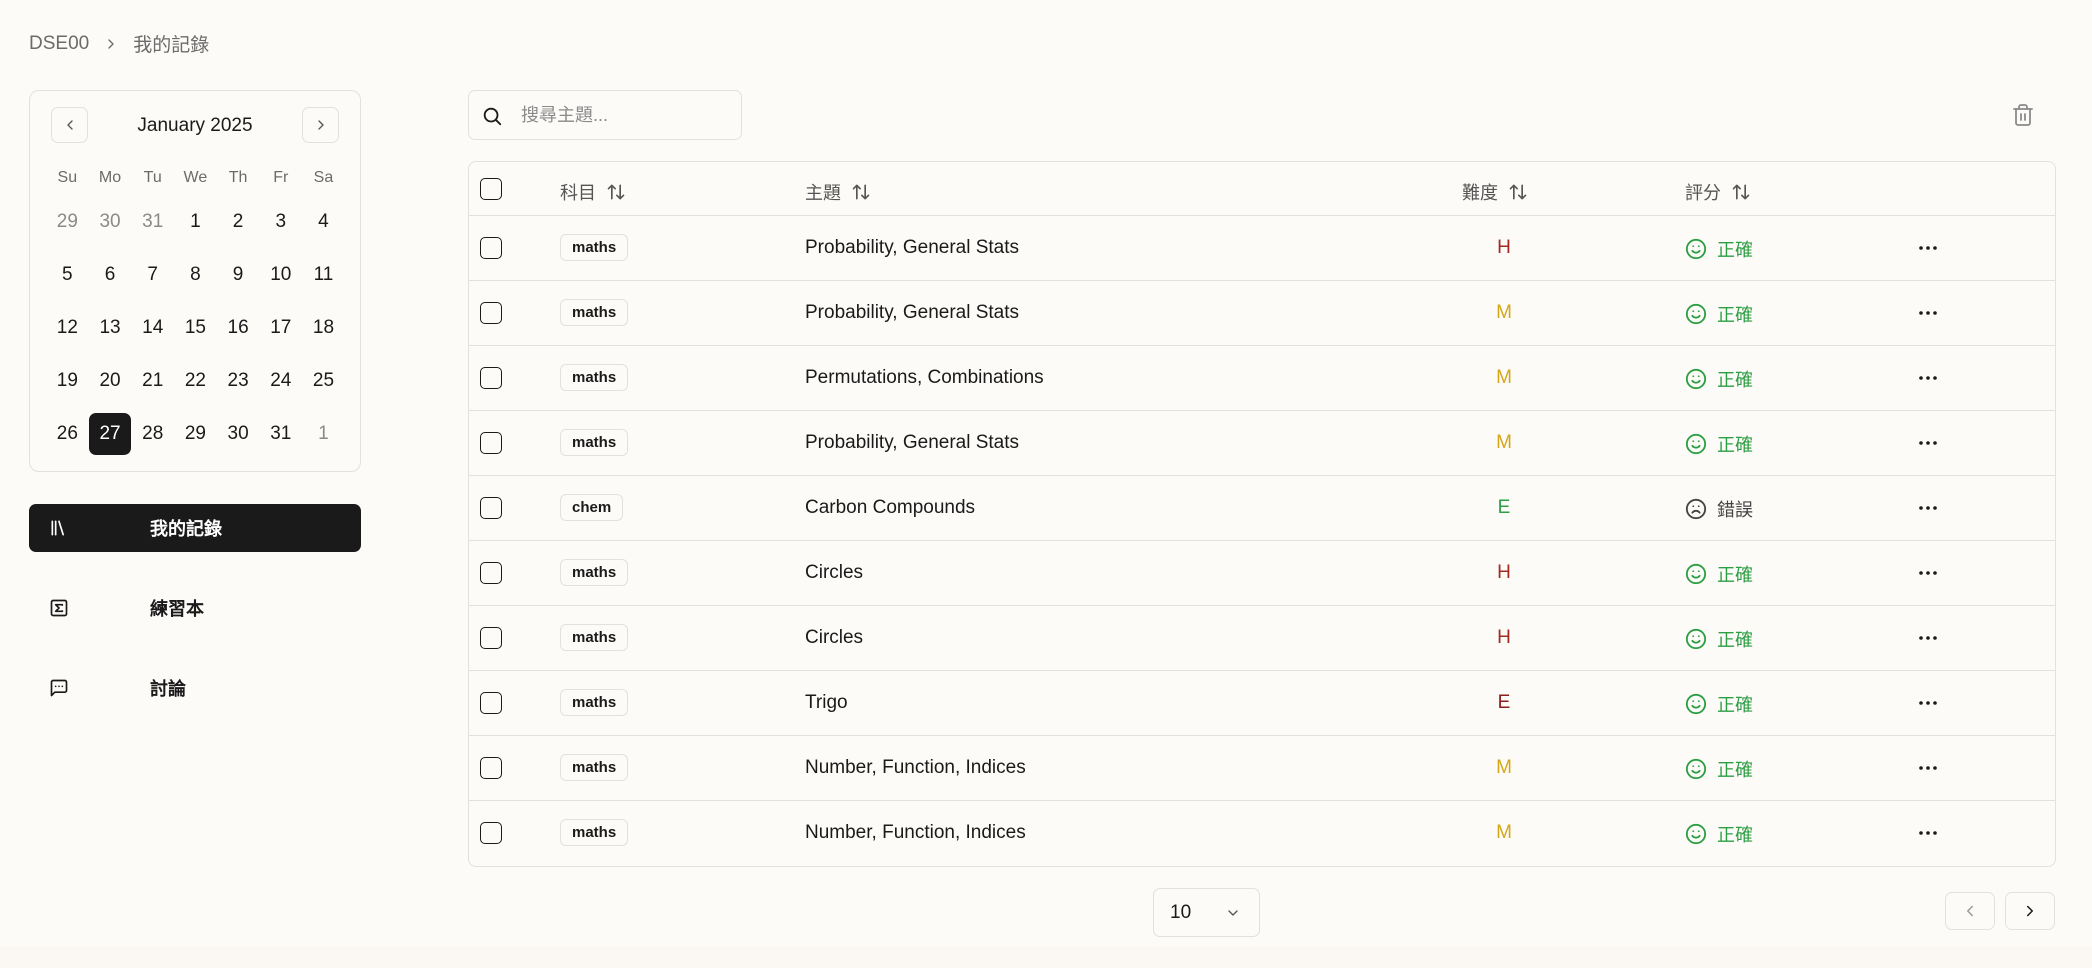 The width and height of the screenshot is (2092, 968). What do you see at coordinates (152, 380) in the screenshot?
I see `calendar-day: 21` at bounding box center [152, 380].